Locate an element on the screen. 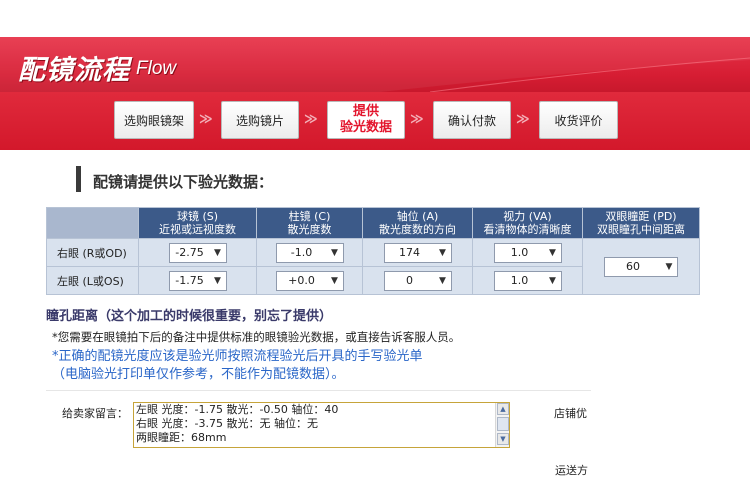 Image resolution: width=750 pixels, height=480 pixels. shipping-label: 运送方 is located at coordinates (571, 470).